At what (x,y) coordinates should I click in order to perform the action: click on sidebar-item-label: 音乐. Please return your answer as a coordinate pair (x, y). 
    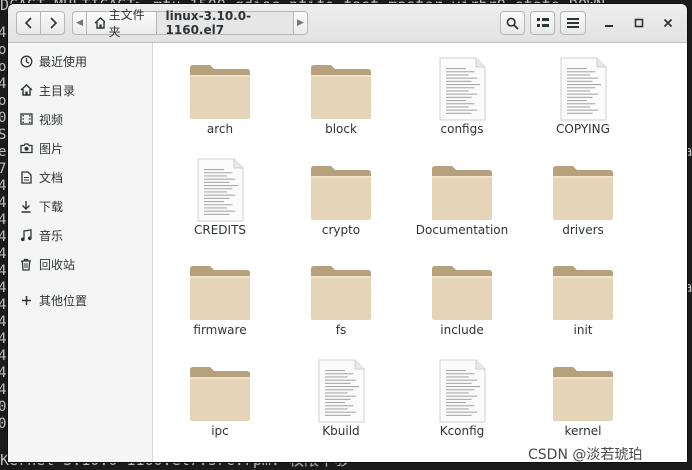
    Looking at the image, I should click on (51, 235).